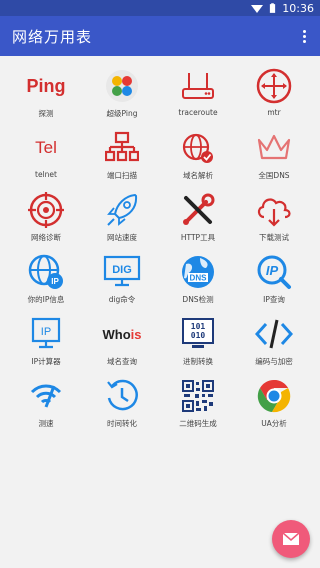 This screenshot has height=568, width=320. Describe the element at coordinates (257, 9) in the screenshot. I see `wifi-signal-icon` at that location.